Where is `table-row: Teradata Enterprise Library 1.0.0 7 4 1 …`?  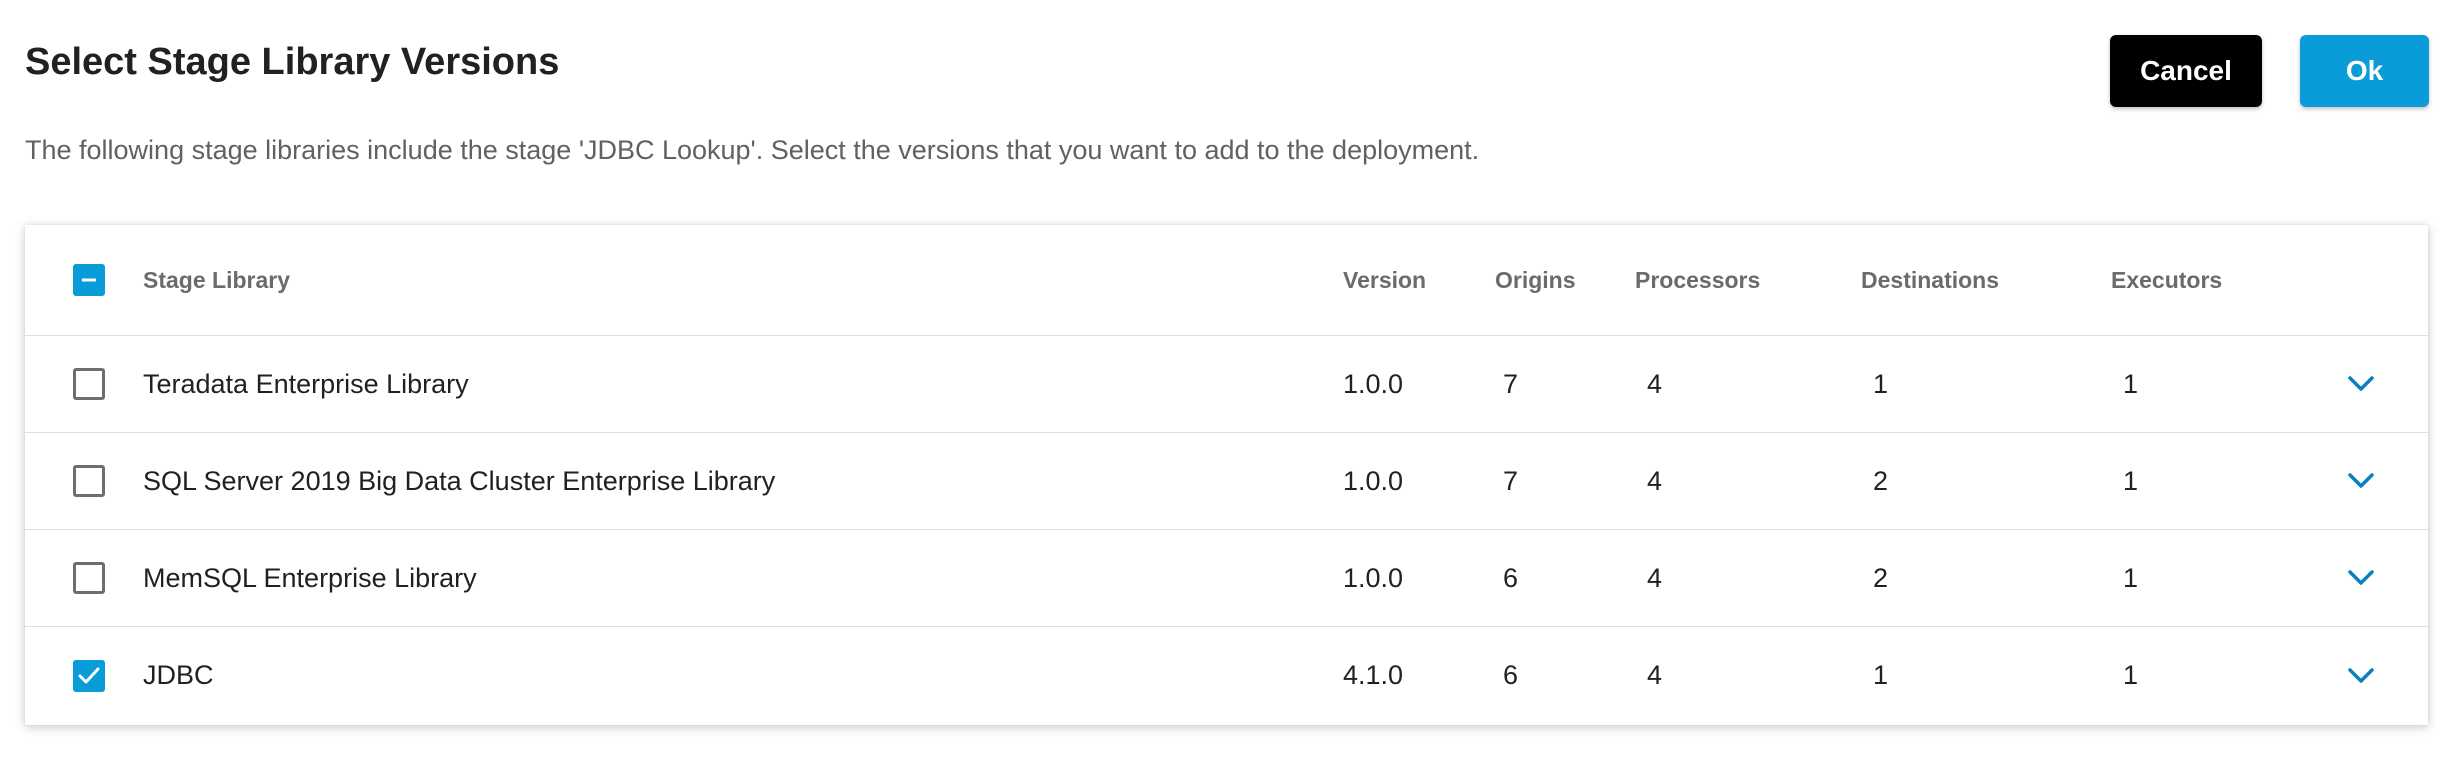
table-row: Teradata Enterprise Library 1.0.0 7 4 1 … is located at coordinates (1226, 384).